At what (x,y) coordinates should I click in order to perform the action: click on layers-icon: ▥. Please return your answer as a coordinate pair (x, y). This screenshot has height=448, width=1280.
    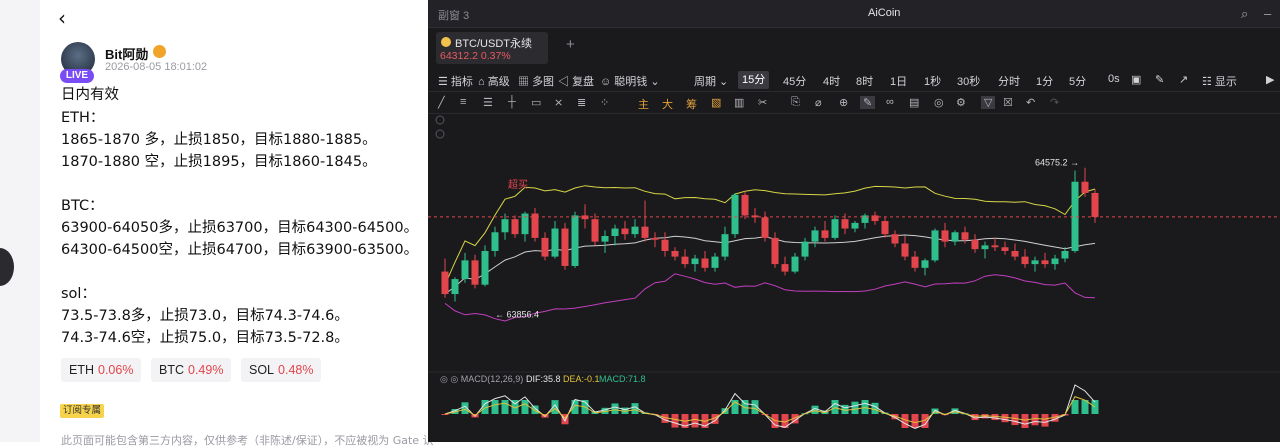
    Looking at the image, I should click on (739, 102).